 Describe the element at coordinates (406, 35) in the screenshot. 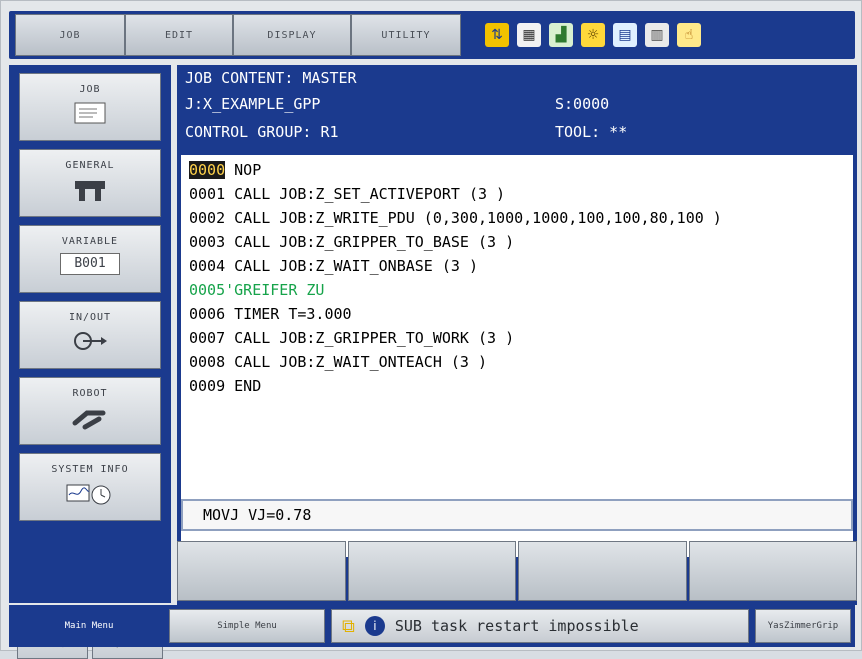

I see `menu-utility: UTILITY` at that location.